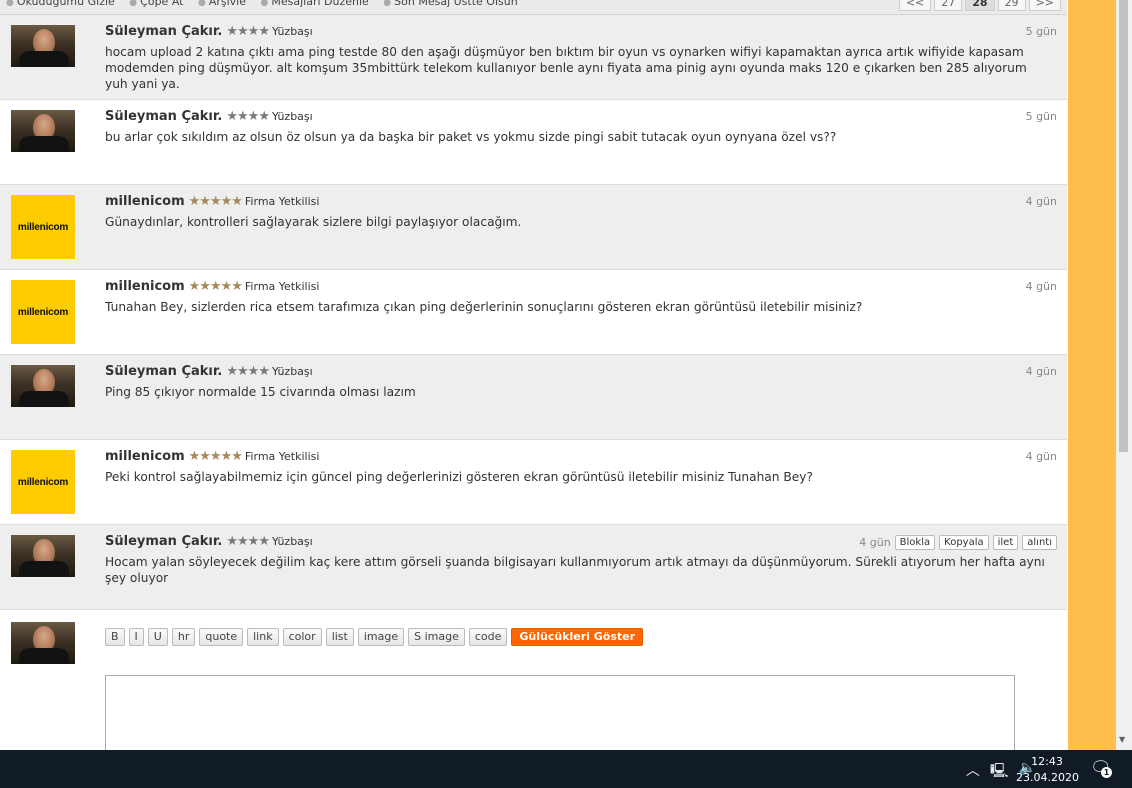 The image size is (1132, 788). I want to click on bold-button: B, so click(115, 637).